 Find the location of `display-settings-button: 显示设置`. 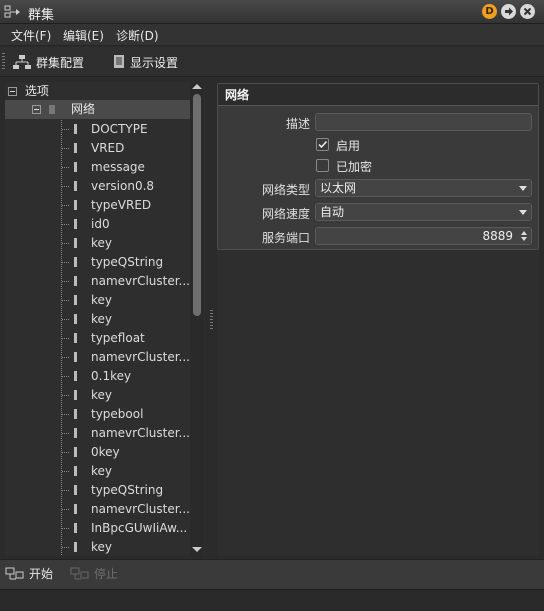

display-settings-button: 显示设置 is located at coordinates (145, 62).